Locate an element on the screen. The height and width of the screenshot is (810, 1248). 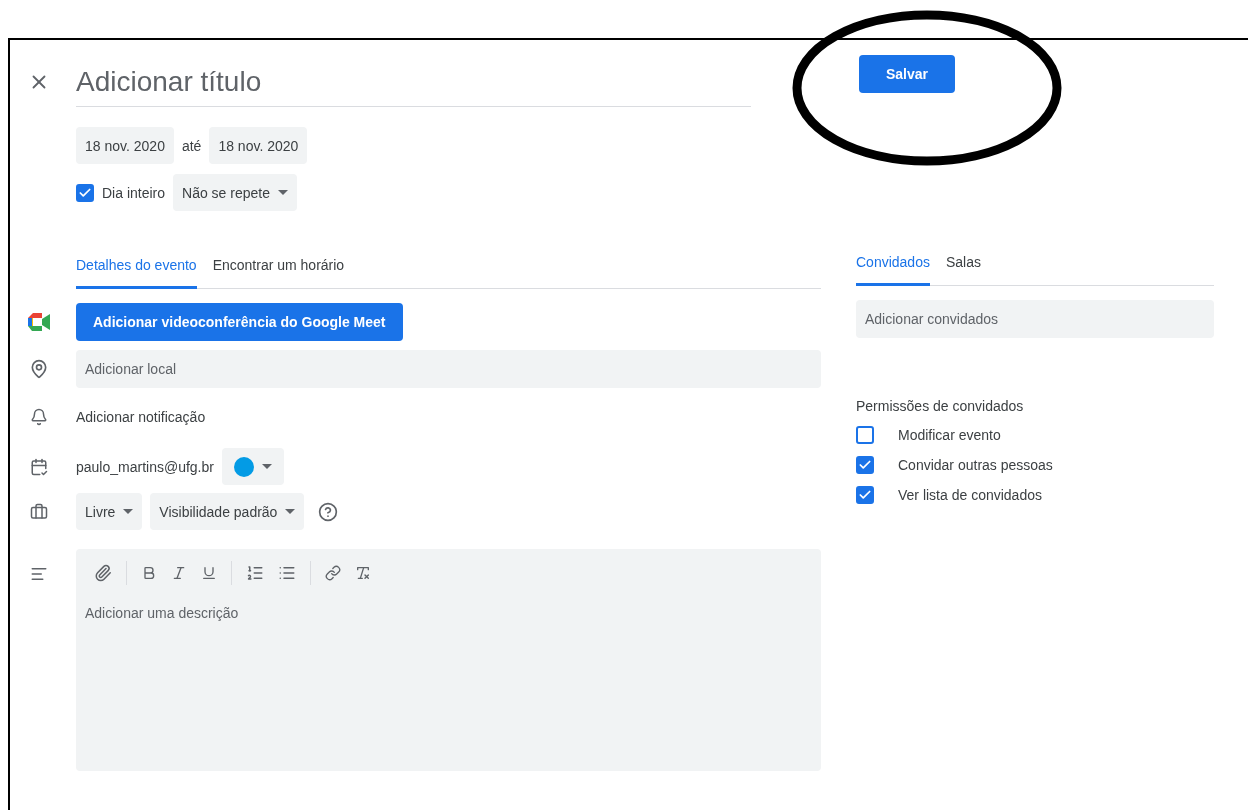
start-date: 18 nov. 2020 is located at coordinates (125, 145).